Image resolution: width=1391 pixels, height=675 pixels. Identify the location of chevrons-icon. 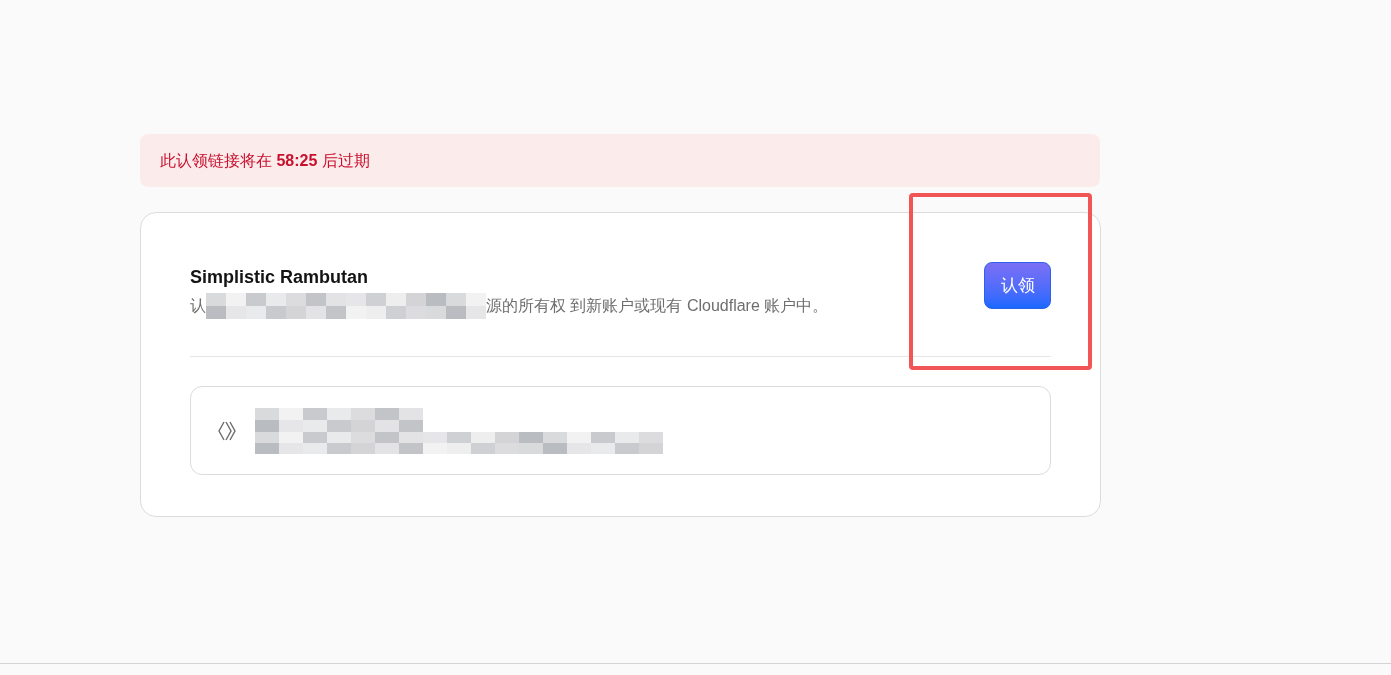
(227, 430).